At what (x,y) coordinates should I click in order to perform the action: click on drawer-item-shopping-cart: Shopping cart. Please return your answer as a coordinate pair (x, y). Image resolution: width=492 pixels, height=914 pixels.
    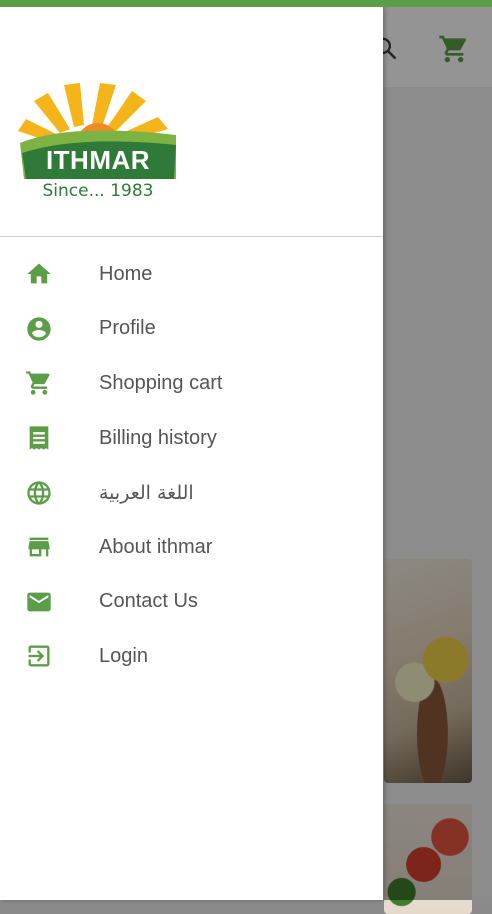
    Looking at the image, I should click on (191, 383).